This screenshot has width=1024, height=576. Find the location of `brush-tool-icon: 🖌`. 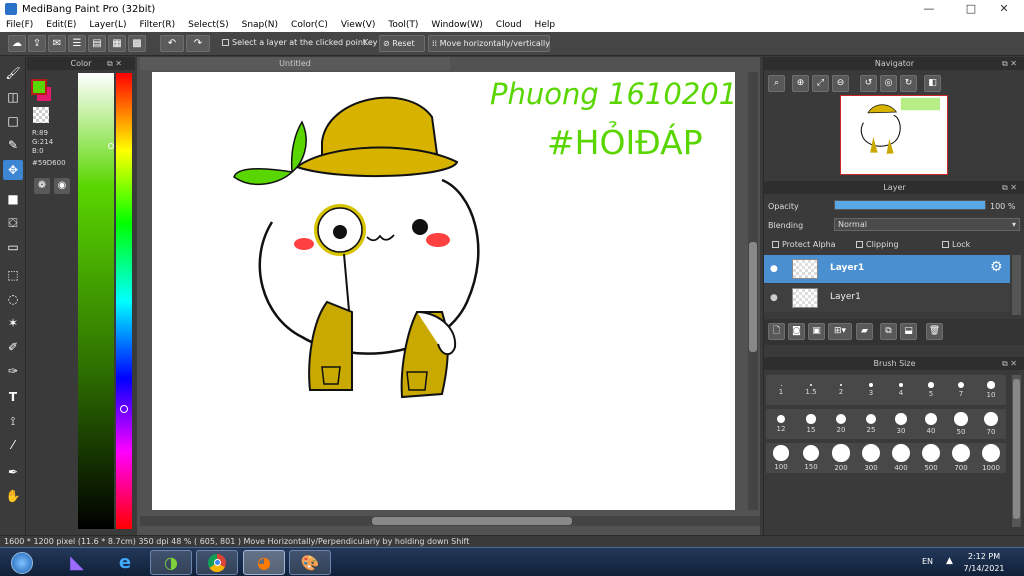

brush-tool-icon: 🖌 is located at coordinates (13, 73).